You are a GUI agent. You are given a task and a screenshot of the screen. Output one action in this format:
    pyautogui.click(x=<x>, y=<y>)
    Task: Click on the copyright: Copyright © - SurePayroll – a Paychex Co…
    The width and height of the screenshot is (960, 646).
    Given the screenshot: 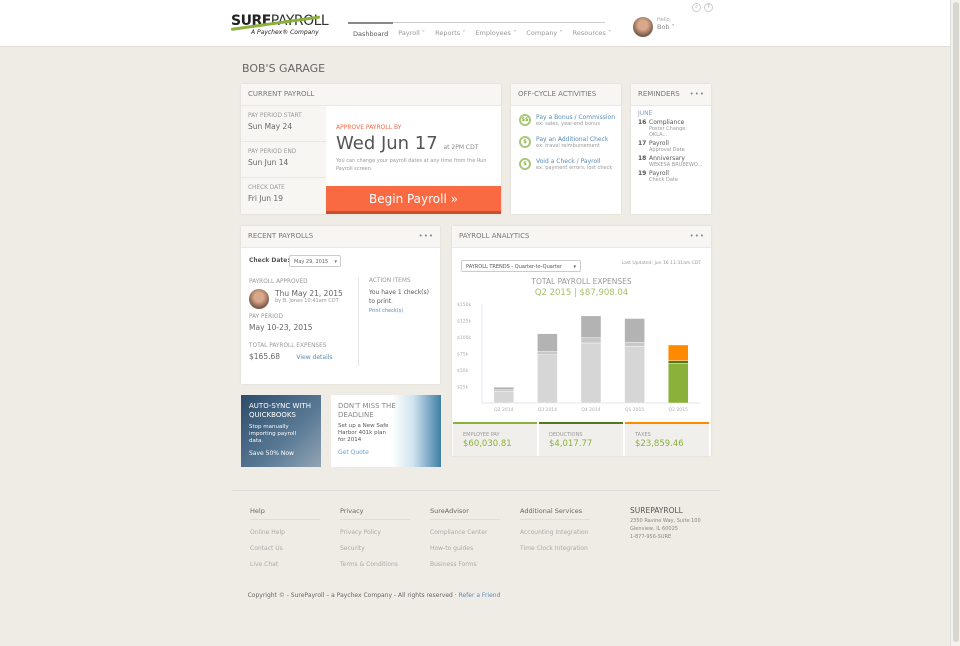 What is the action you would take?
    pyautogui.click(x=374, y=595)
    